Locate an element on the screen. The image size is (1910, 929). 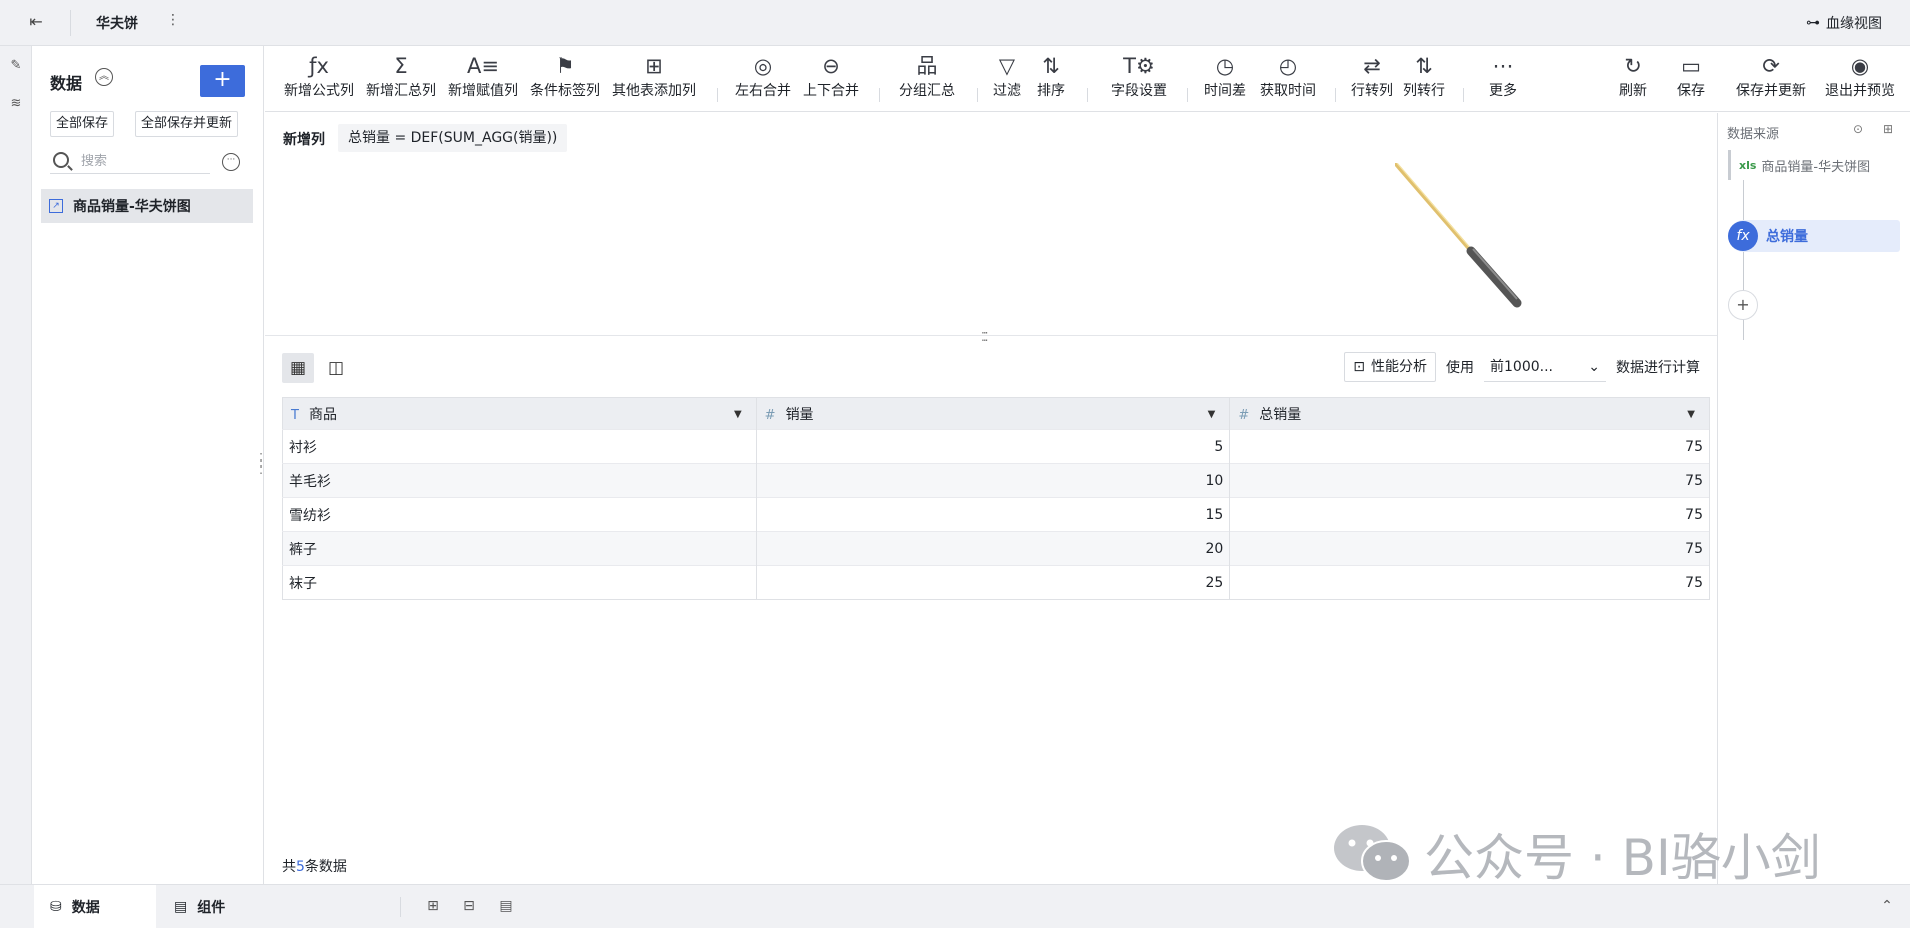
tab-data: ⛁ 数据 is located at coordinates (95, 907).